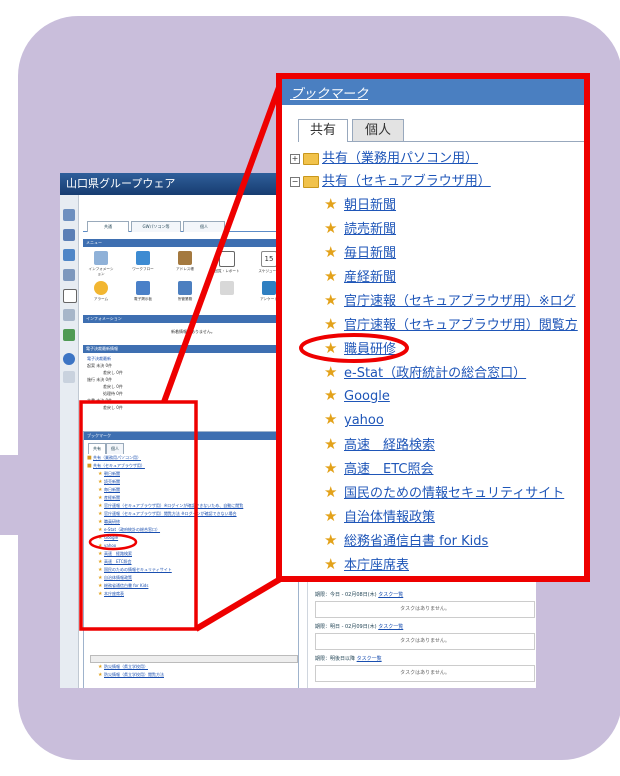 The width and height of the screenshot is (620, 776). What do you see at coordinates (138, 515) in the screenshot?
I see `small-highlight-box` at bounding box center [138, 515].